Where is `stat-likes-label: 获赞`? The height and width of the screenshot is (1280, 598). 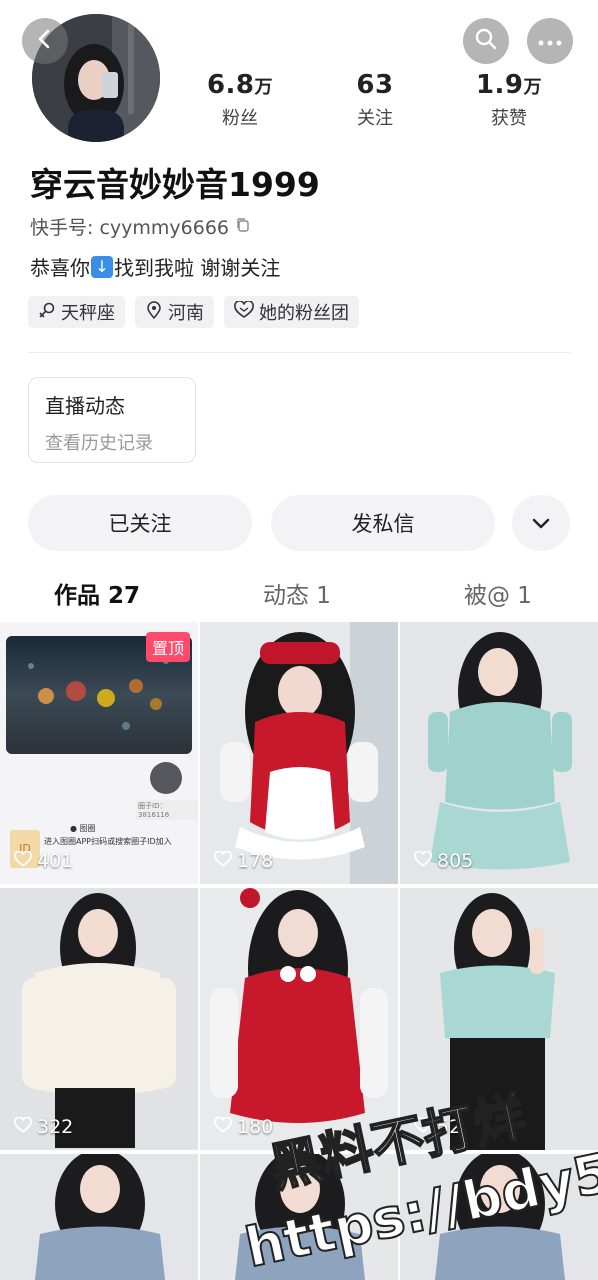
stat-likes-label: 获赞 is located at coordinates (509, 118).